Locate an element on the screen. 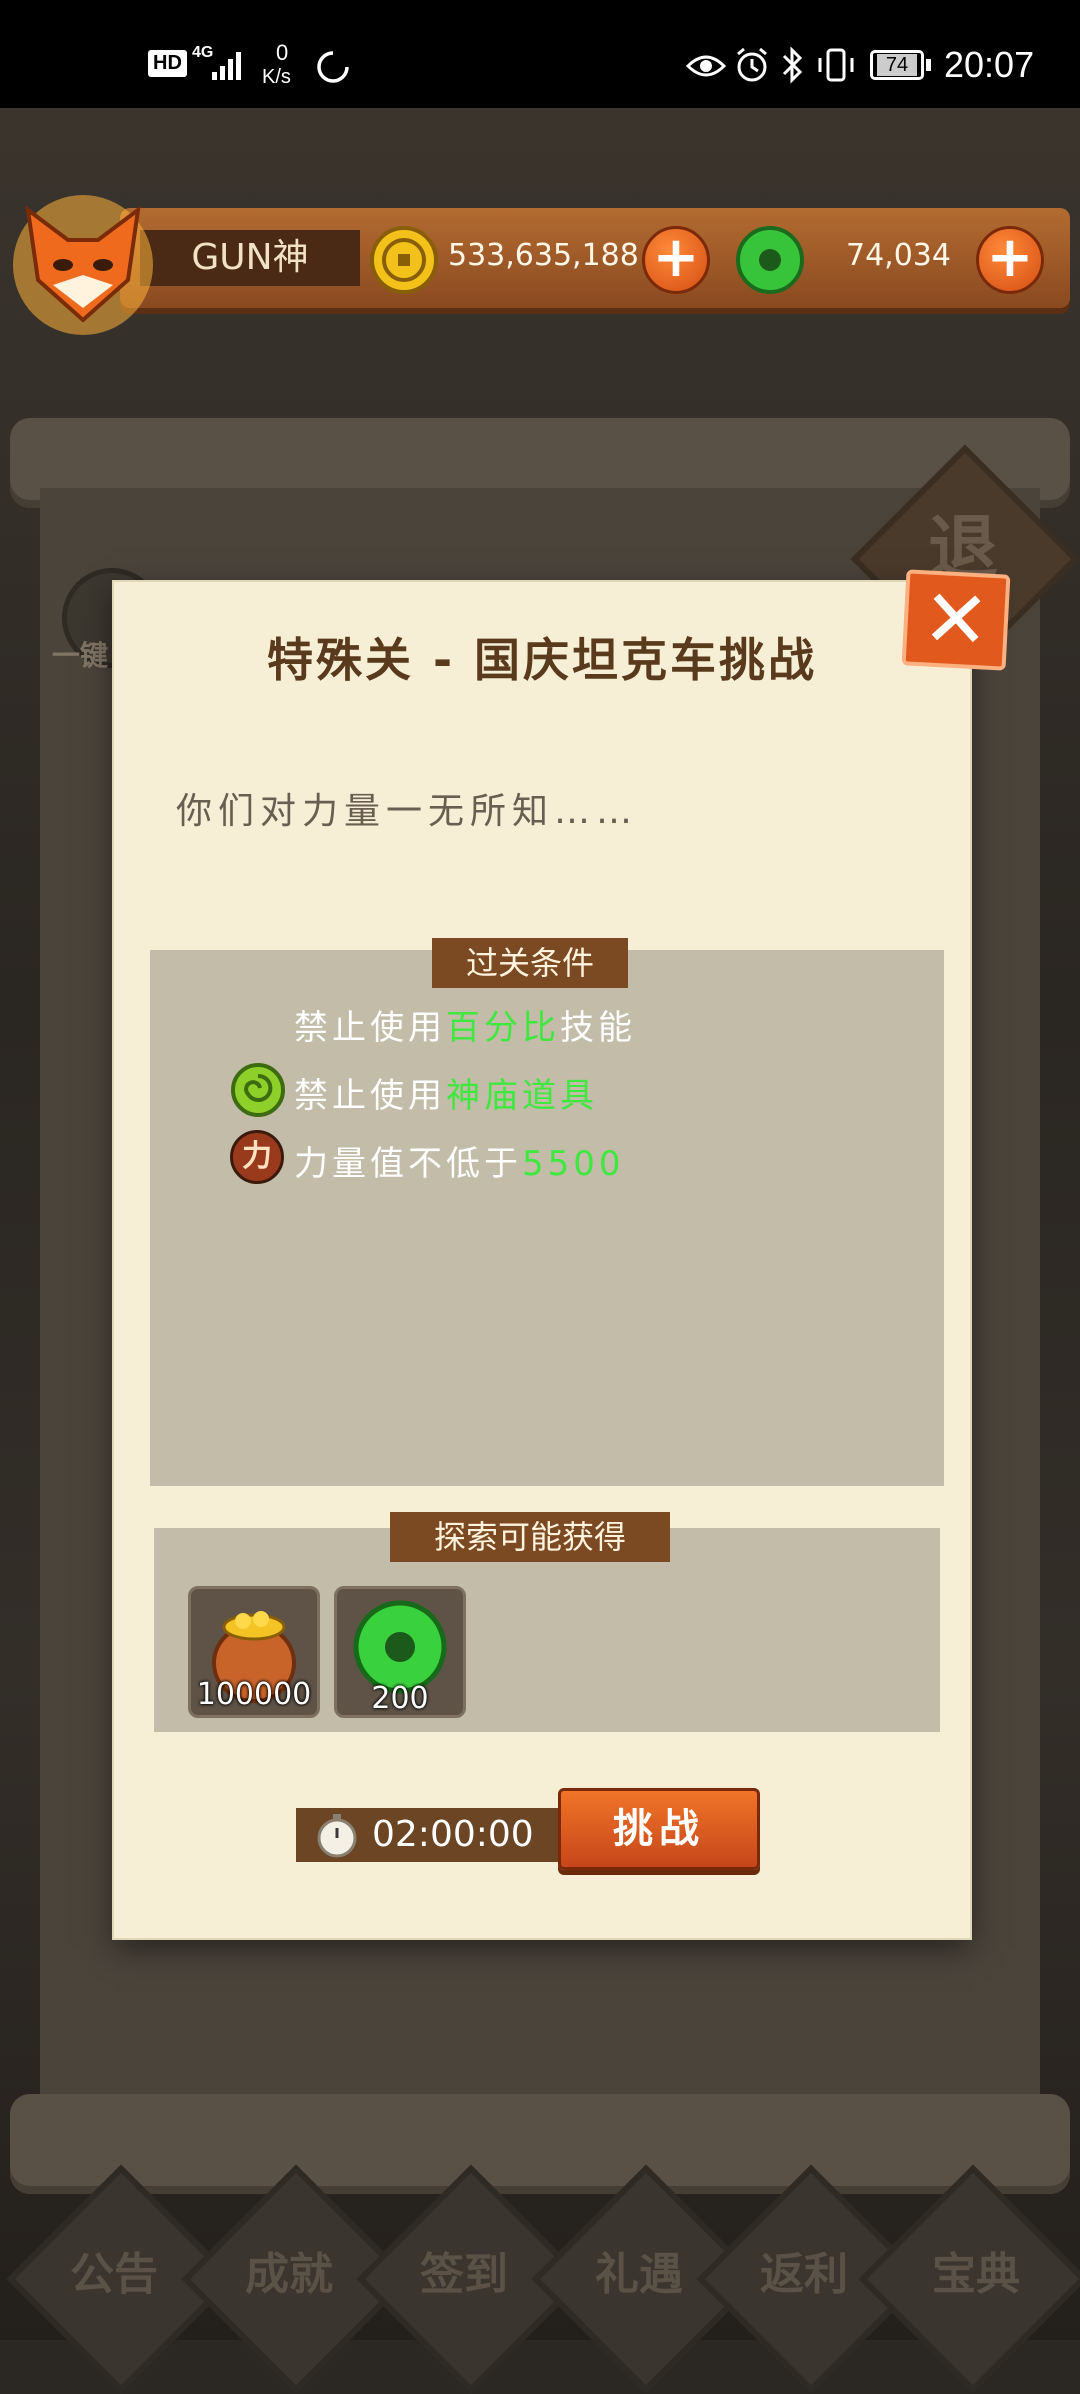 The height and width of the screenshot is (2394, 1080). condition-highlight: 百分比 is located at coordinates (503, 1028).